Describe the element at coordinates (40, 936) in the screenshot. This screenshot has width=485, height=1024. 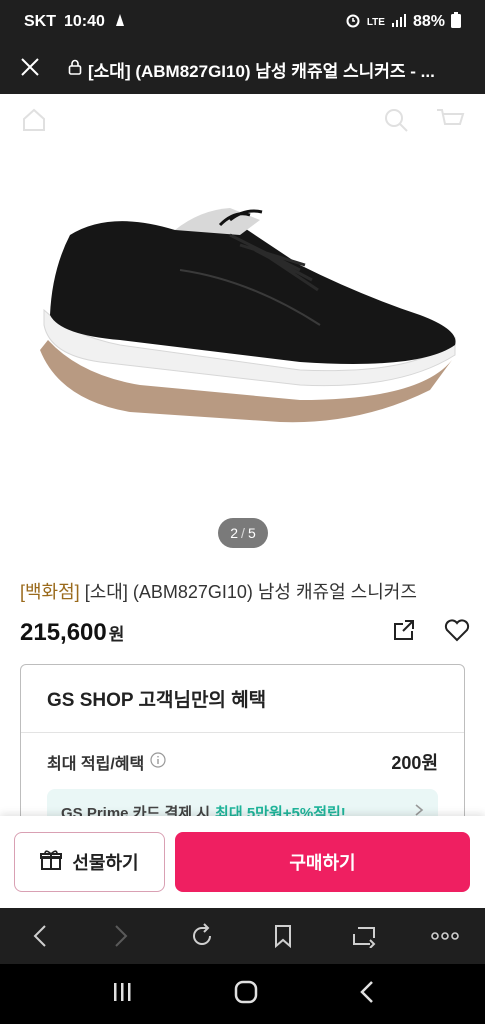
I see `back-icon` at that location.